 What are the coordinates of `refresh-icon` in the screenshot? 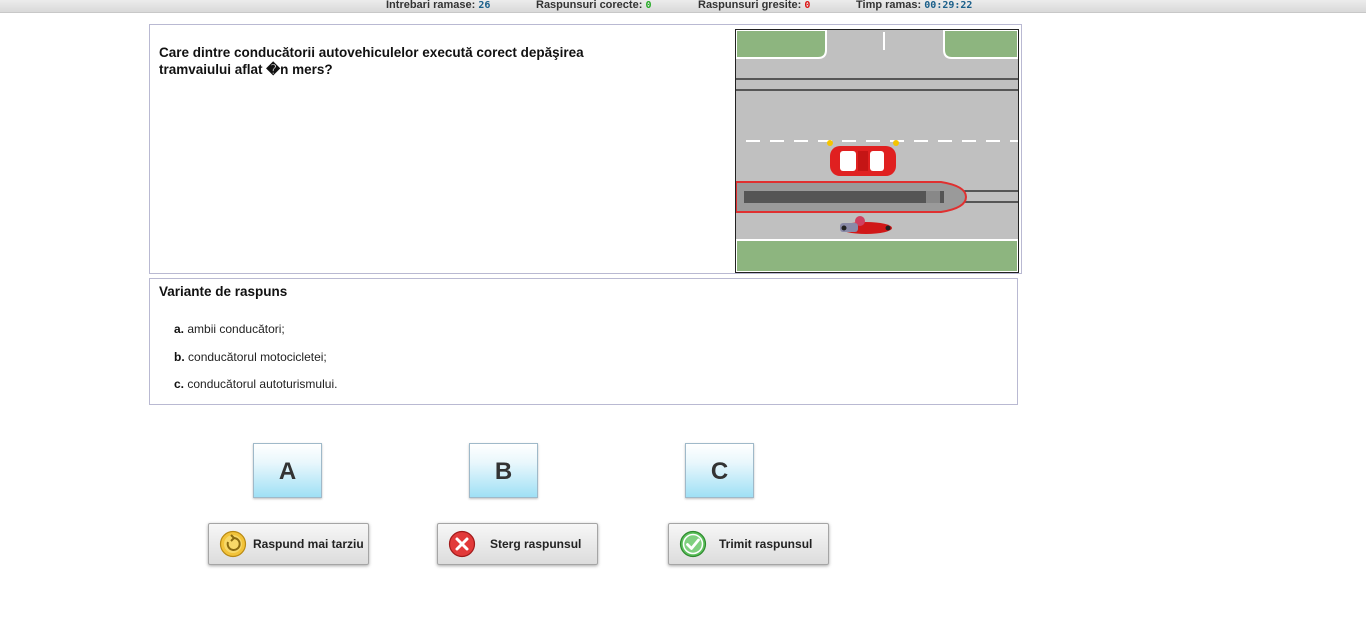 It's located at (233, 544).